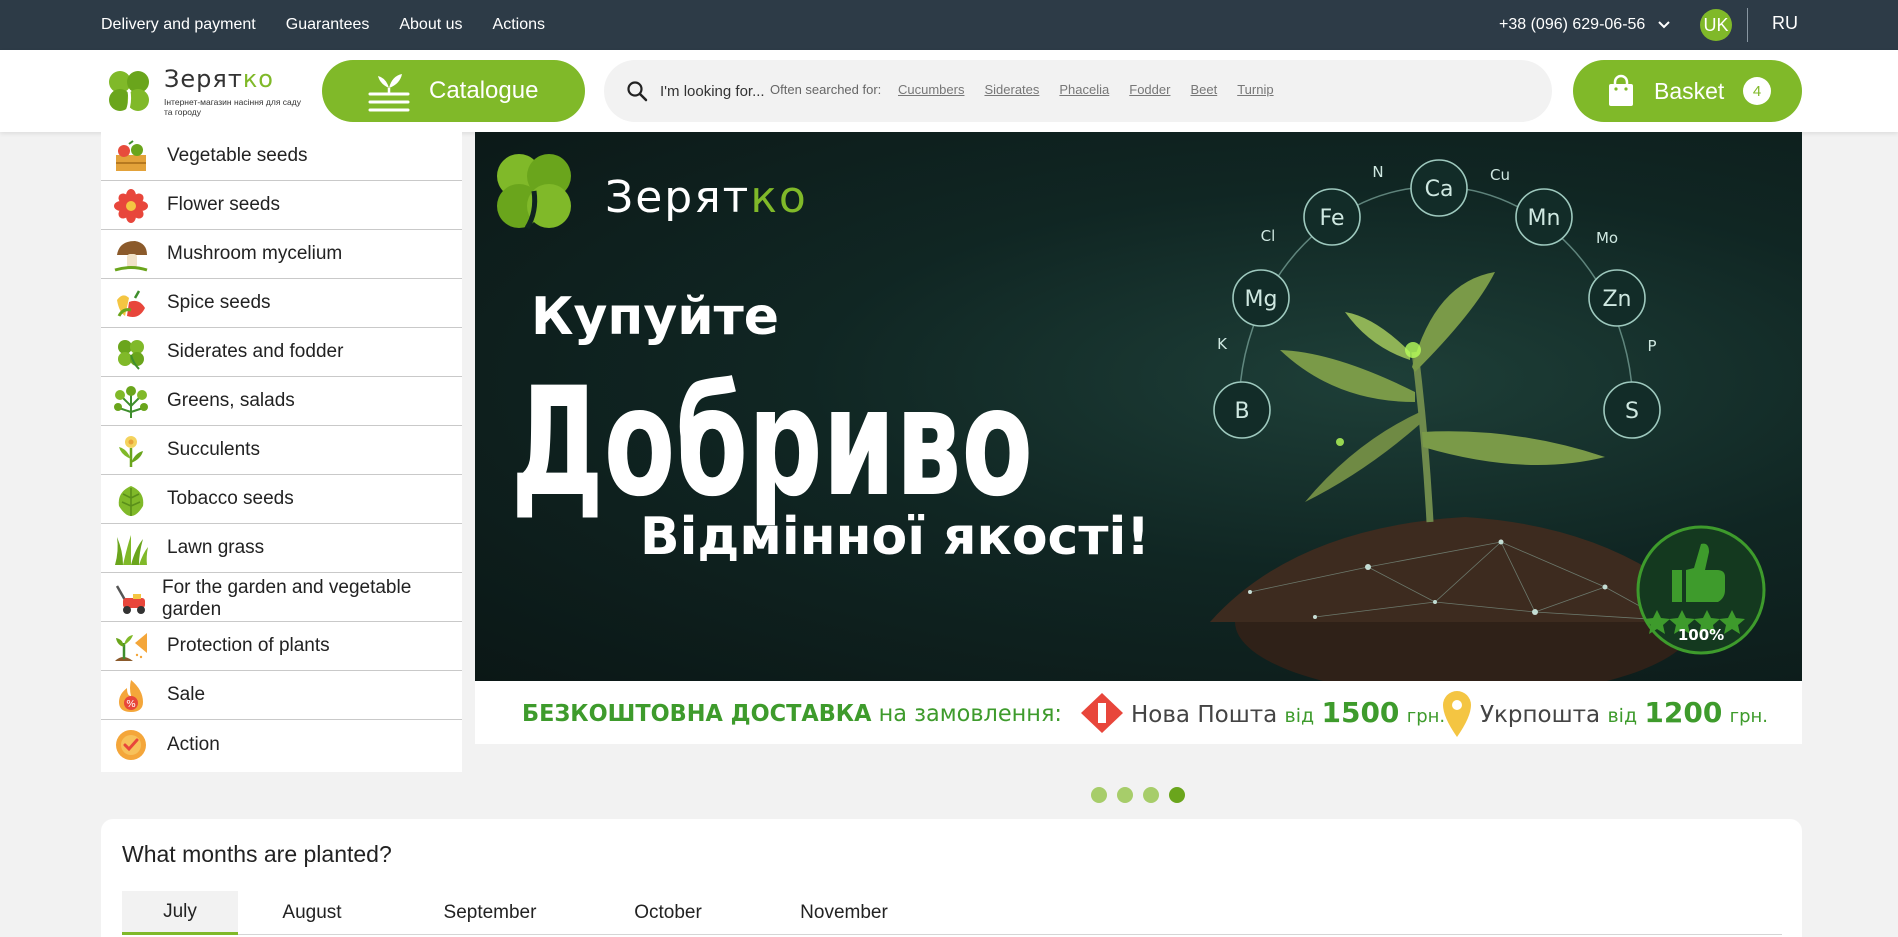 The width and height of the screenshot is (1898, 937). What do you see at coordinates (844, 913) in the screenshot?
I see `tab-november: November` at bounding box center [844, 913].